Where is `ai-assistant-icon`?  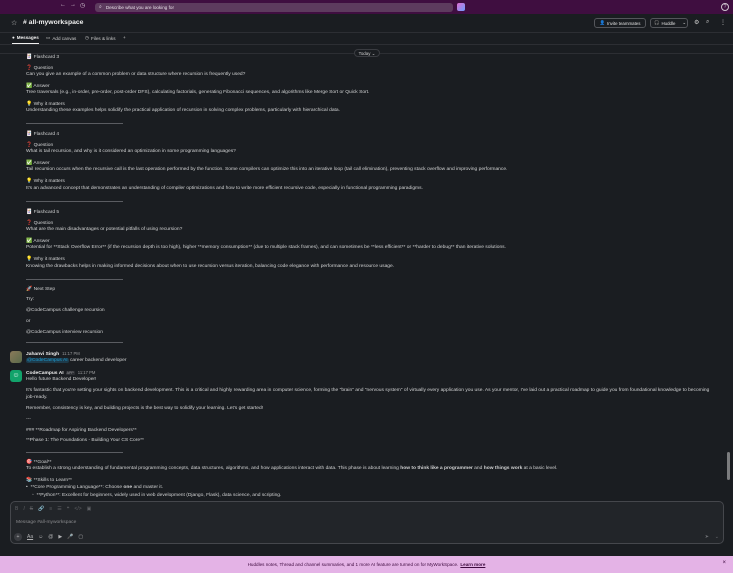 ai-assistant-icon is located at coordinates (461, 7).